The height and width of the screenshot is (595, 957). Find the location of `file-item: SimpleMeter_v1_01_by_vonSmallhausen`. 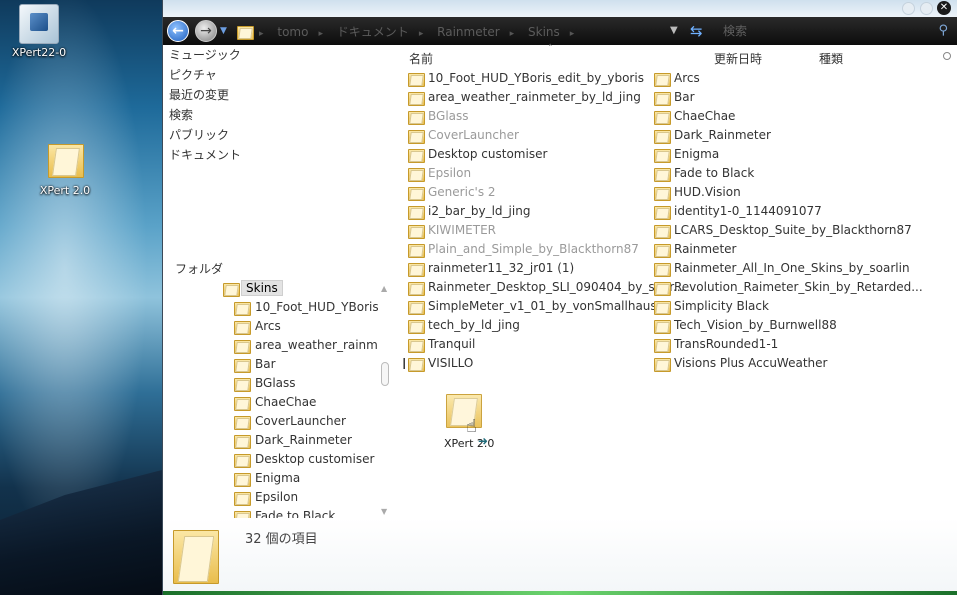

file-item: SimpleMeter_v1_01_by_vonSmallhausen is located at coordinates (540, 306).